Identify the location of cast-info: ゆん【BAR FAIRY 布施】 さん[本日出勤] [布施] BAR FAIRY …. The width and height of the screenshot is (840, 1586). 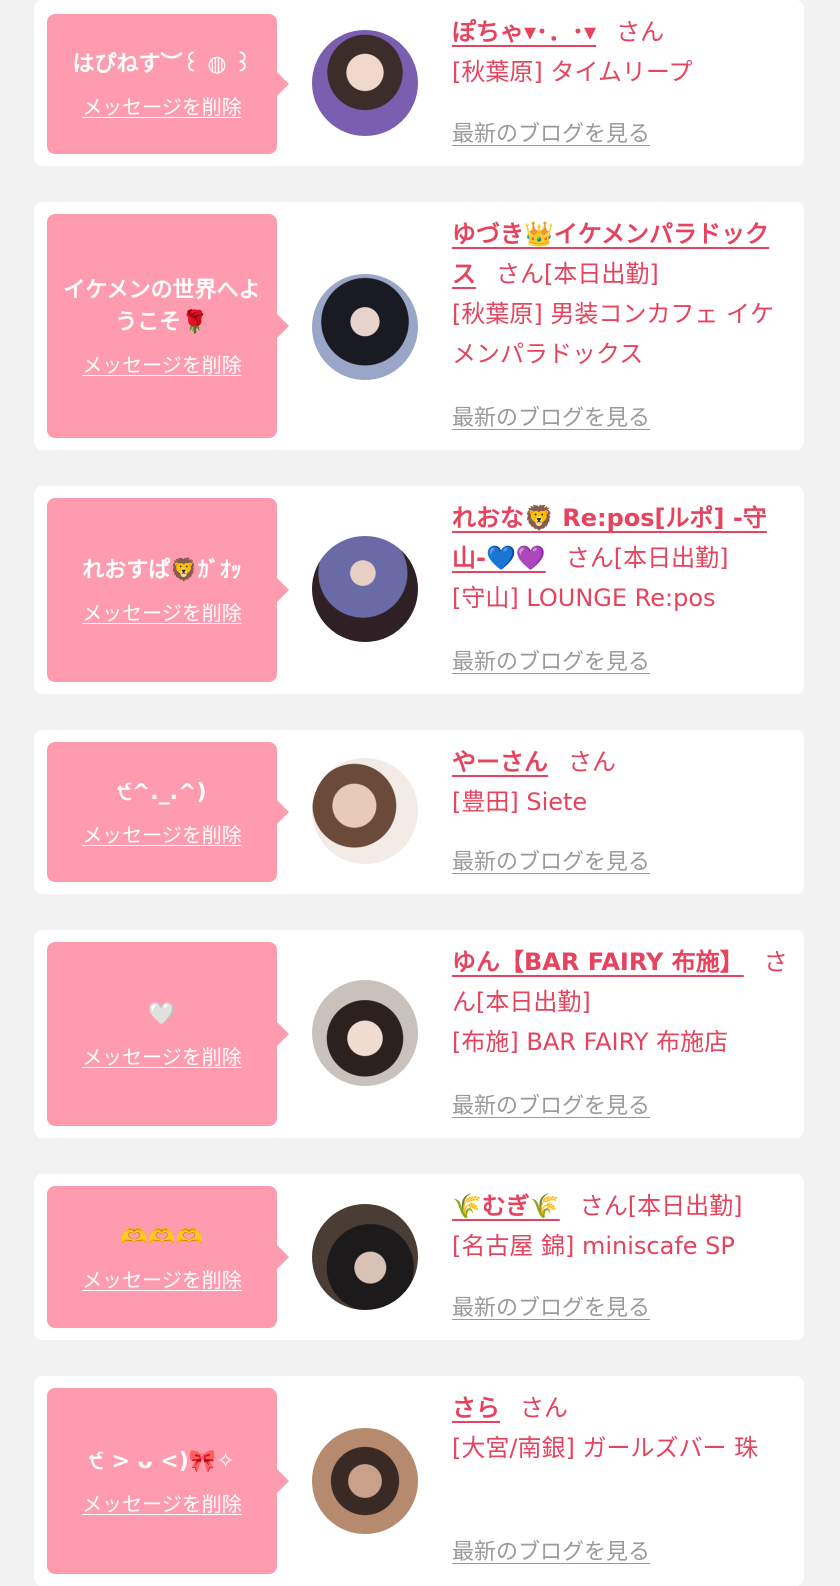
(621, 1002).